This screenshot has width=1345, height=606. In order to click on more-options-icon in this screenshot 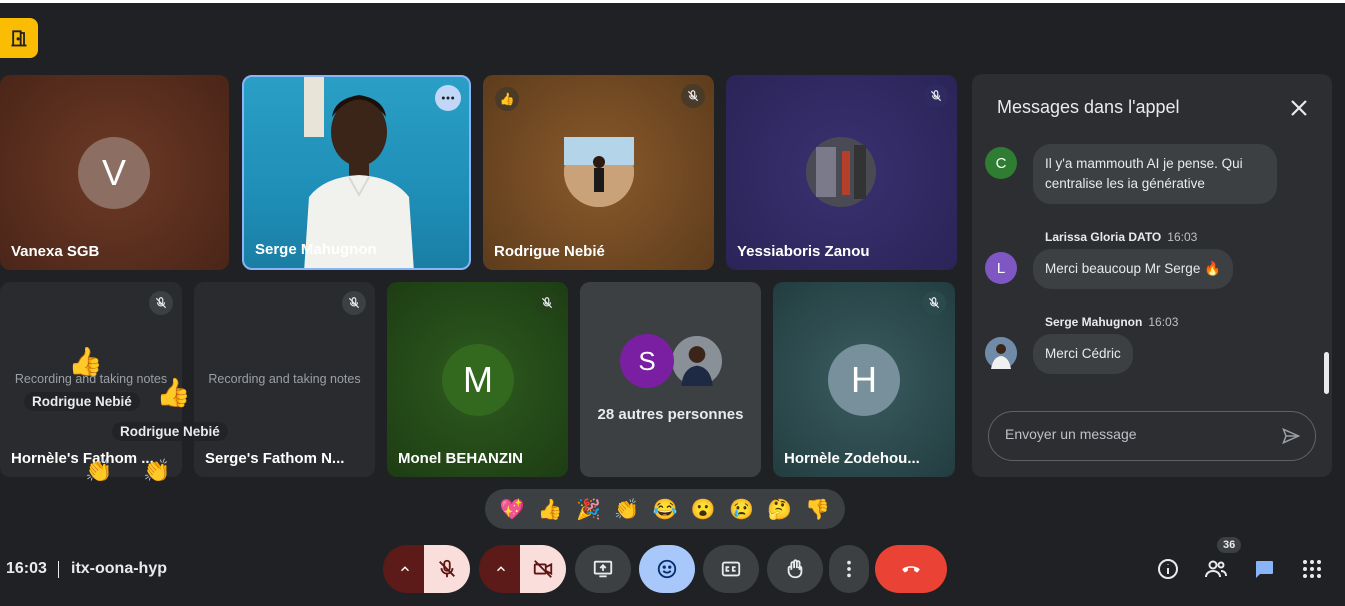, I will do `click(448, 98)`.